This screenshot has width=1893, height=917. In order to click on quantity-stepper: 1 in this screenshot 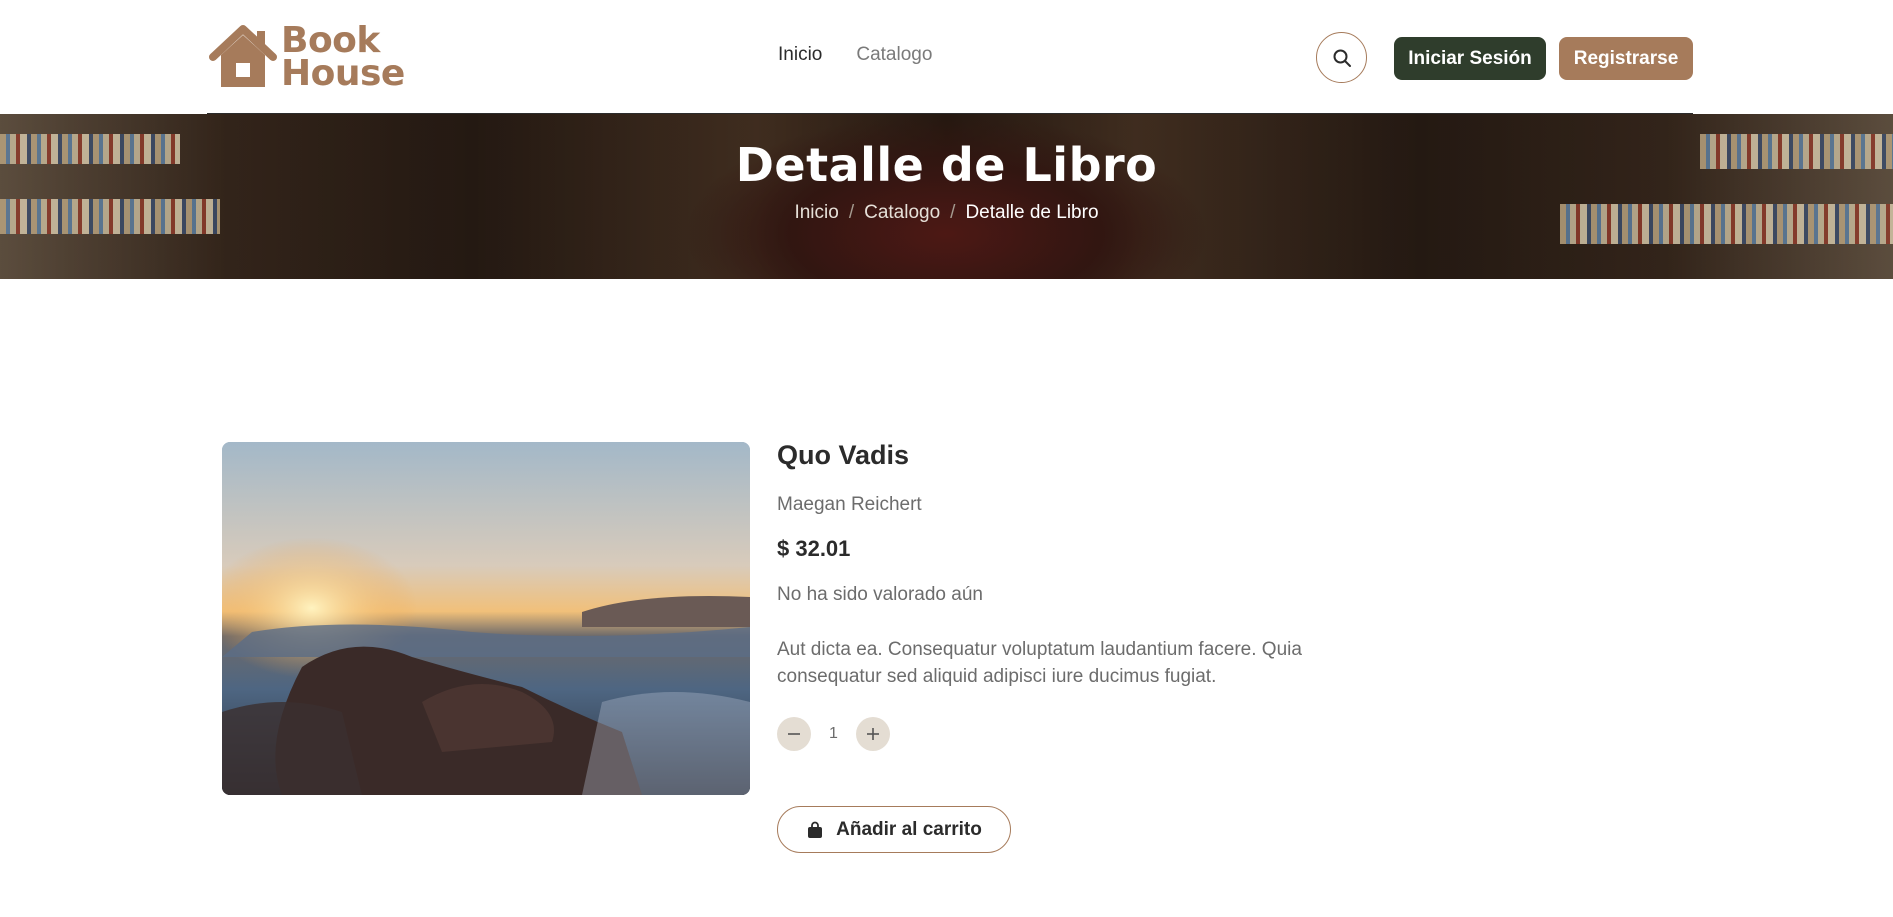, I will do `click(833, 734)`.